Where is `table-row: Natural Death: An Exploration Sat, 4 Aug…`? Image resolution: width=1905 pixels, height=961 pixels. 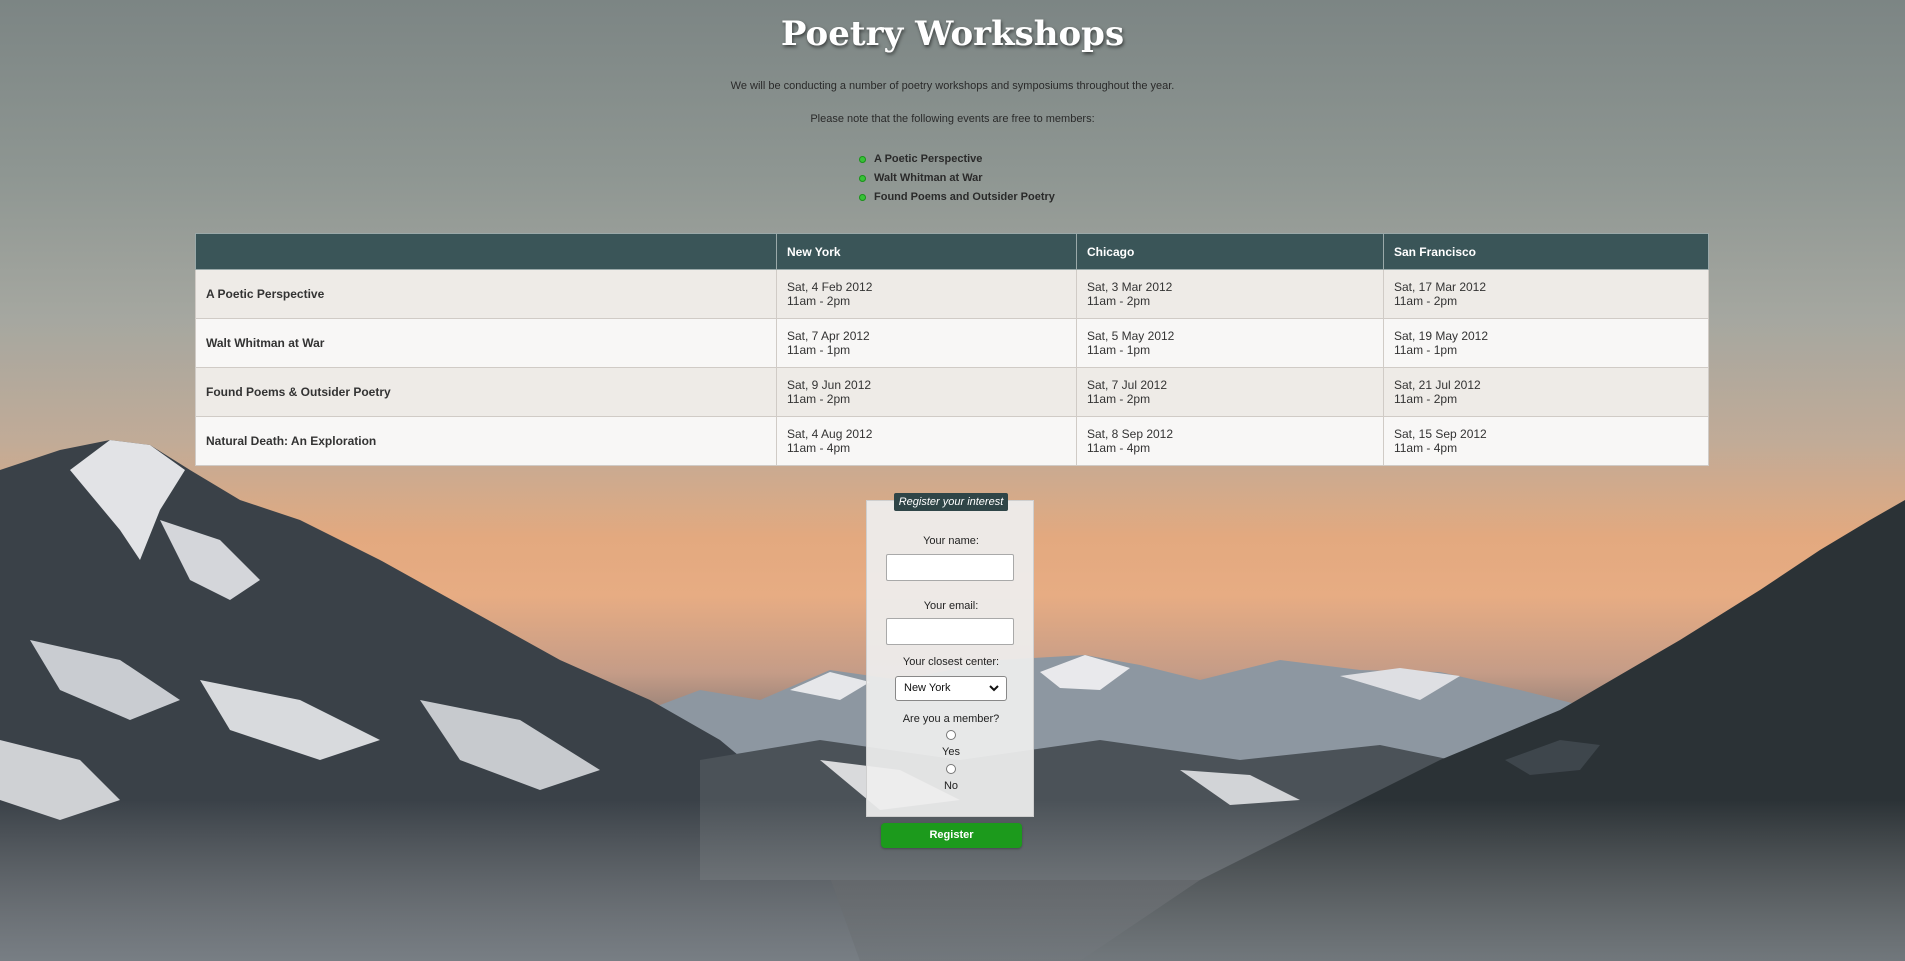 table-row: Natural Death: An Exploration Sat, 4 Aug… is located at coordinates (952, 441).